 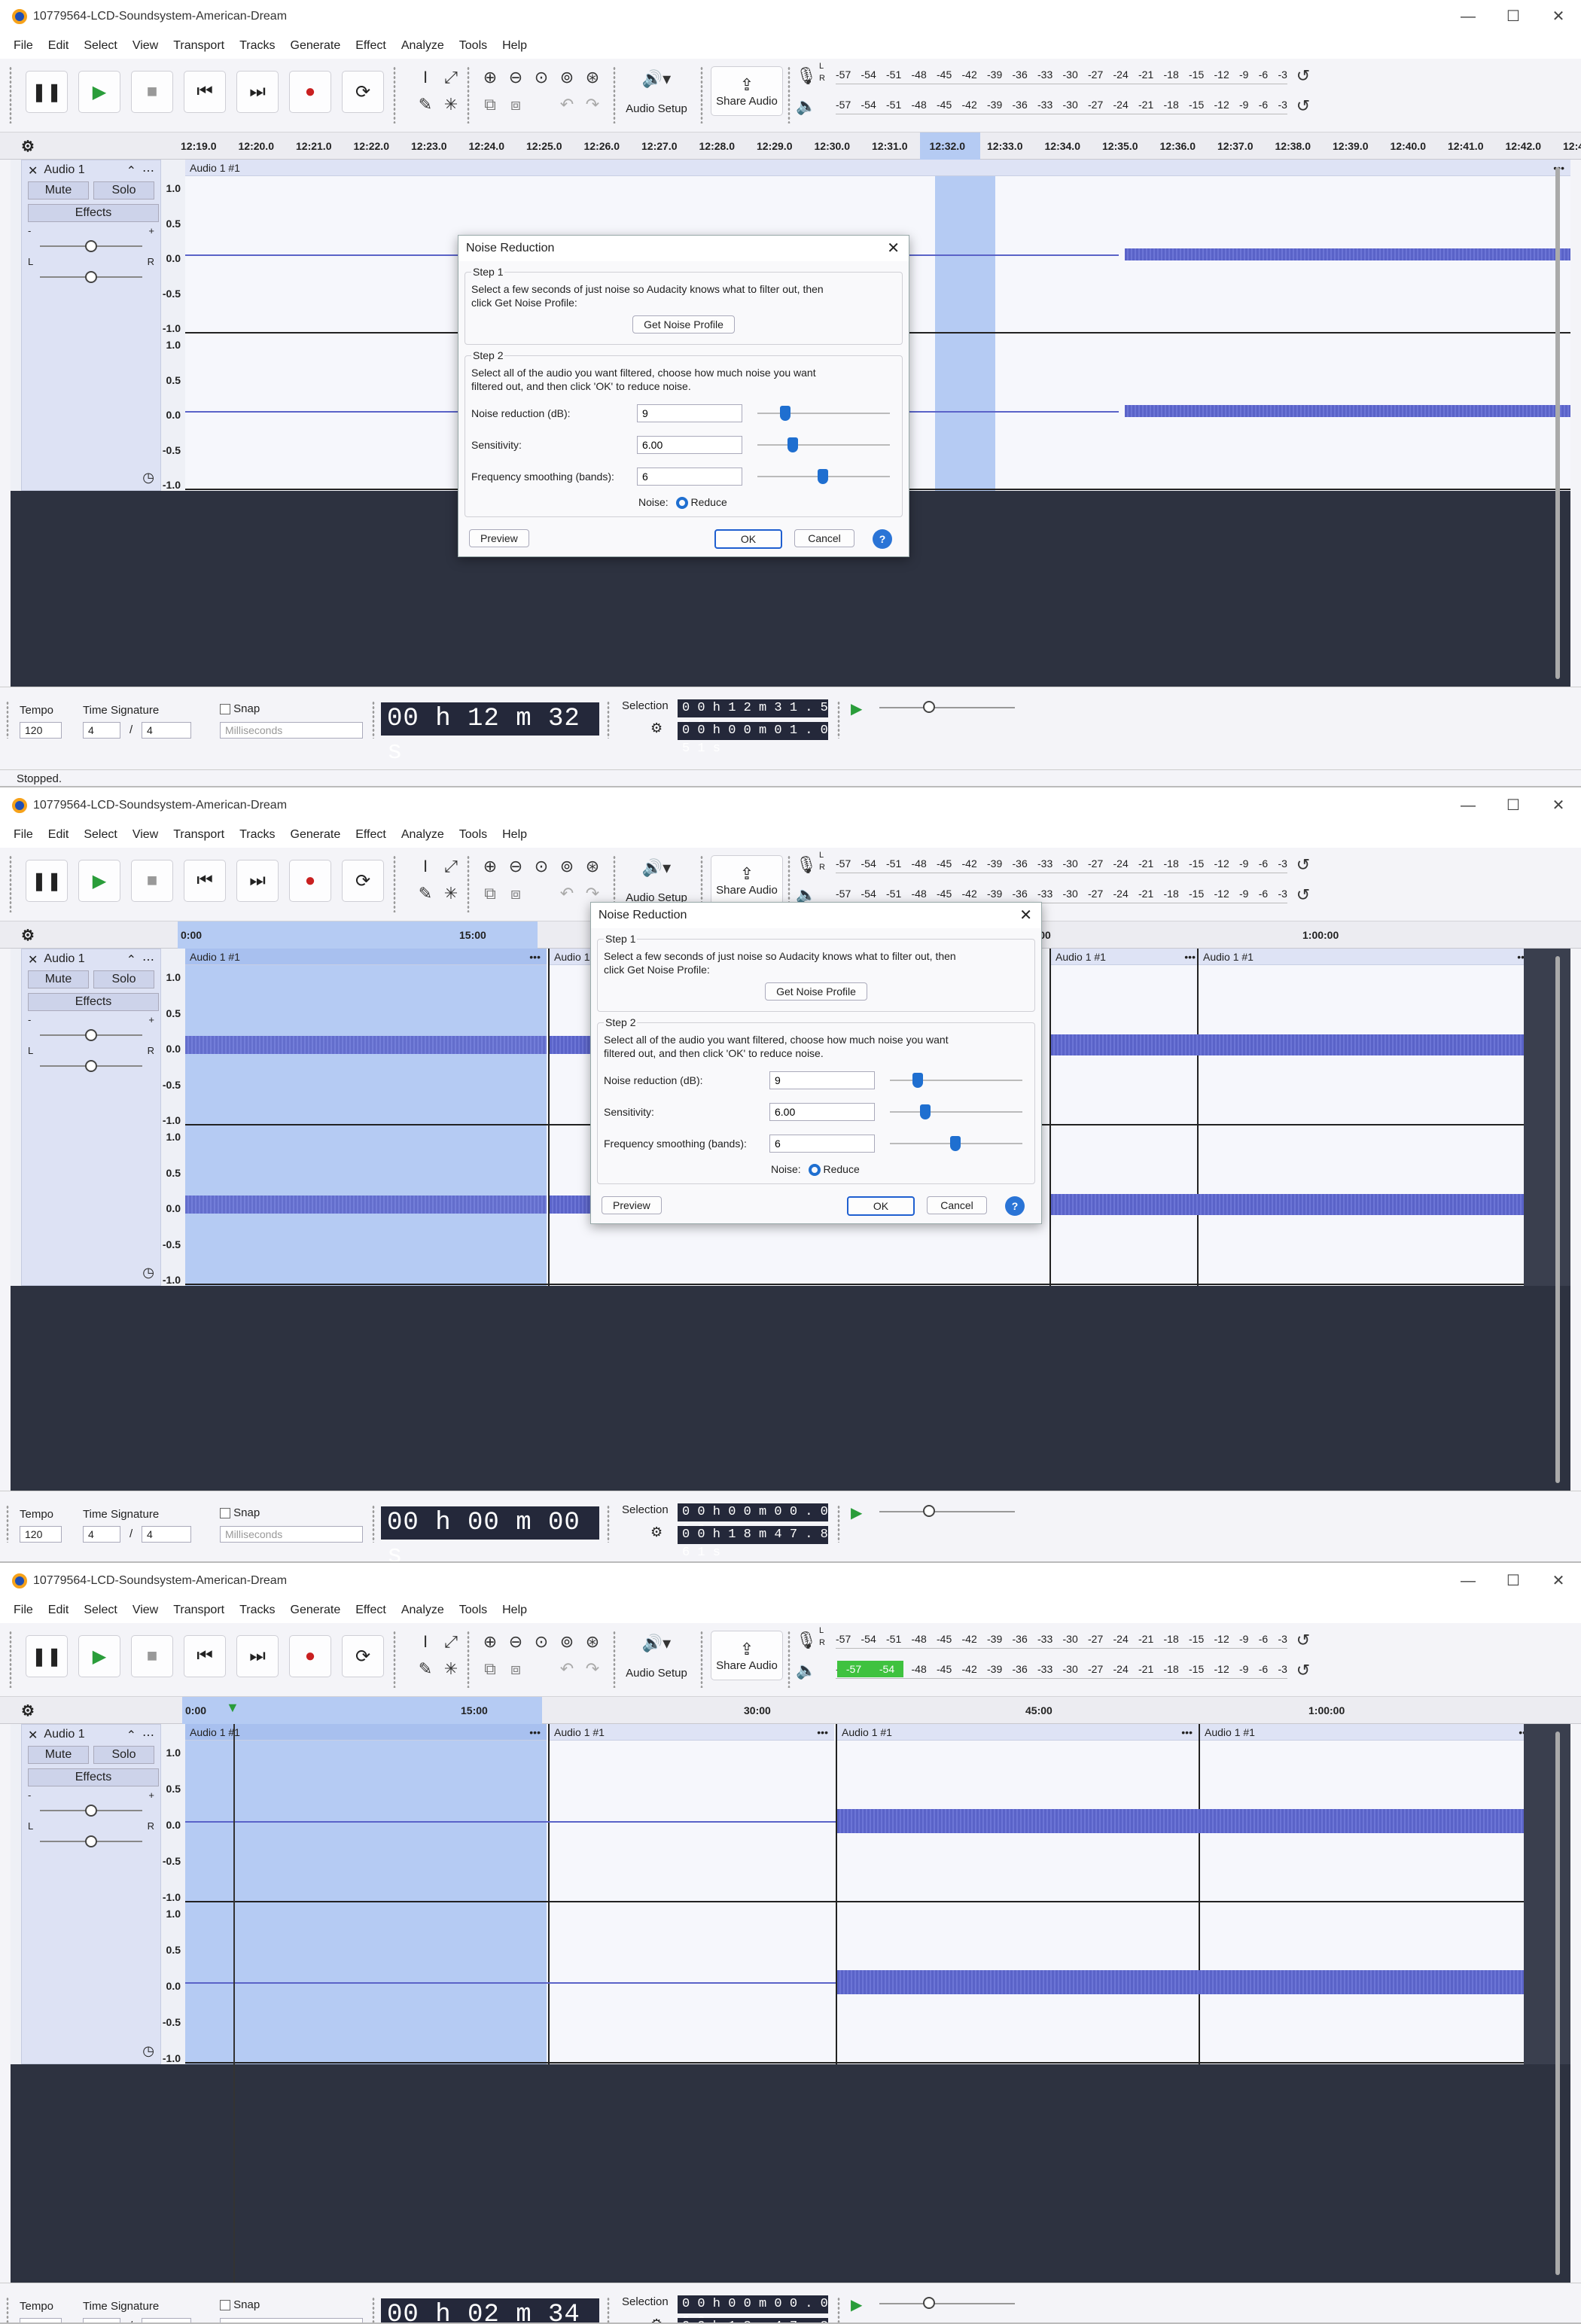 I want to click on zoom-toggle-icon: ⊛, so click(x=592, y=77).